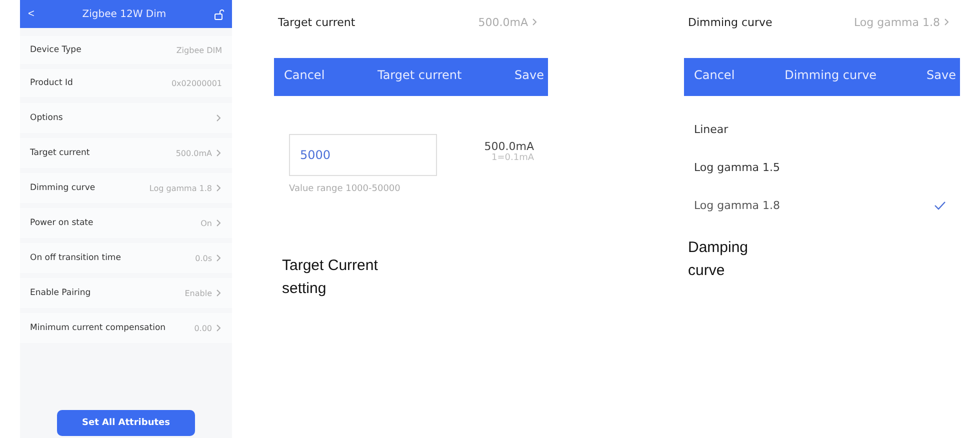  What do you see at coordinates (363, 155) in the screenshot?
I see `input-field: 5000` at bounding box center [363, 155].